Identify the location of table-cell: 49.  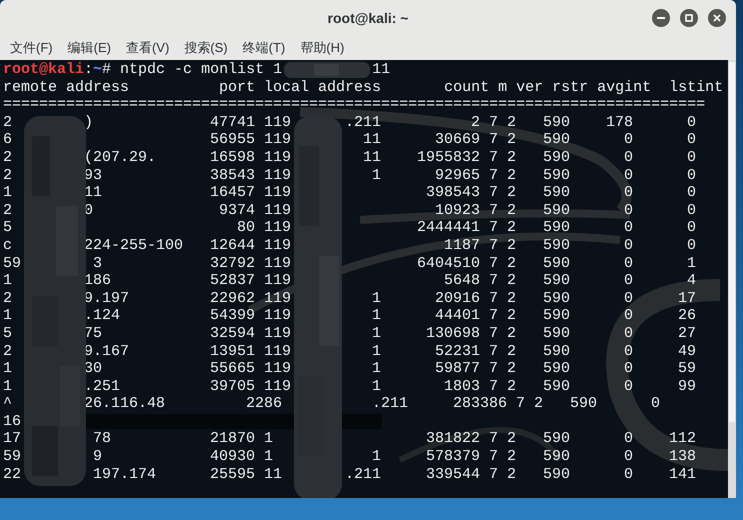
(687, 351).